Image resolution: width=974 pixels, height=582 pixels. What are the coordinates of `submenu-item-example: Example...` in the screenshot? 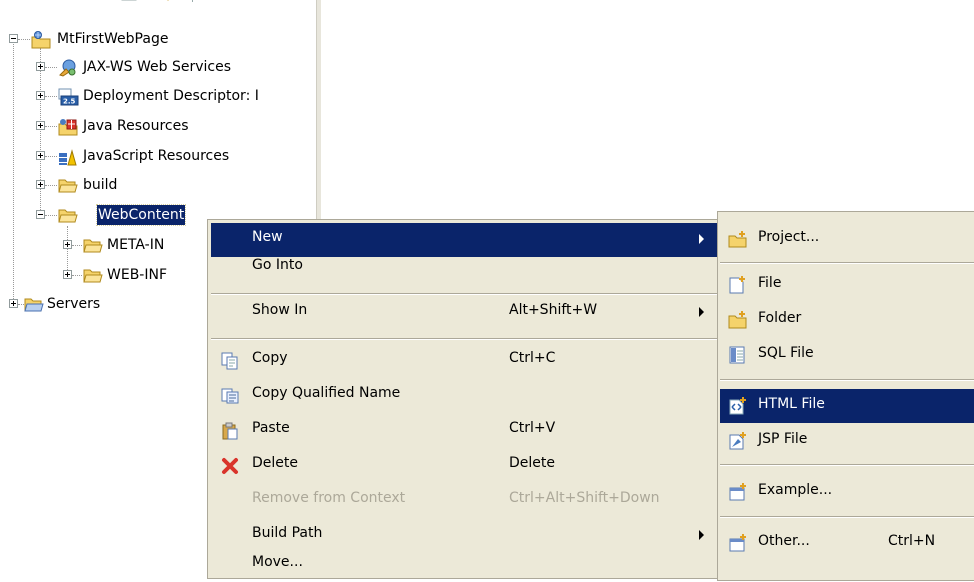 It's located at (847, 492).